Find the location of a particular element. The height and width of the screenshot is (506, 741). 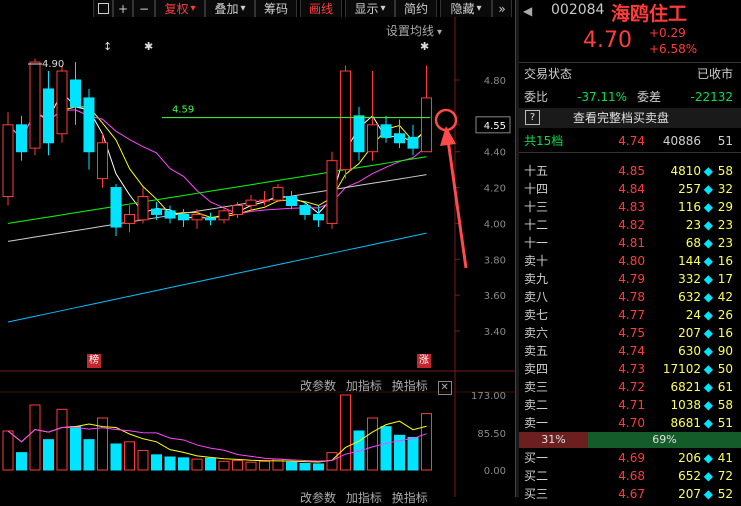

ask-count: 26 is located at coordinates (725, 315).